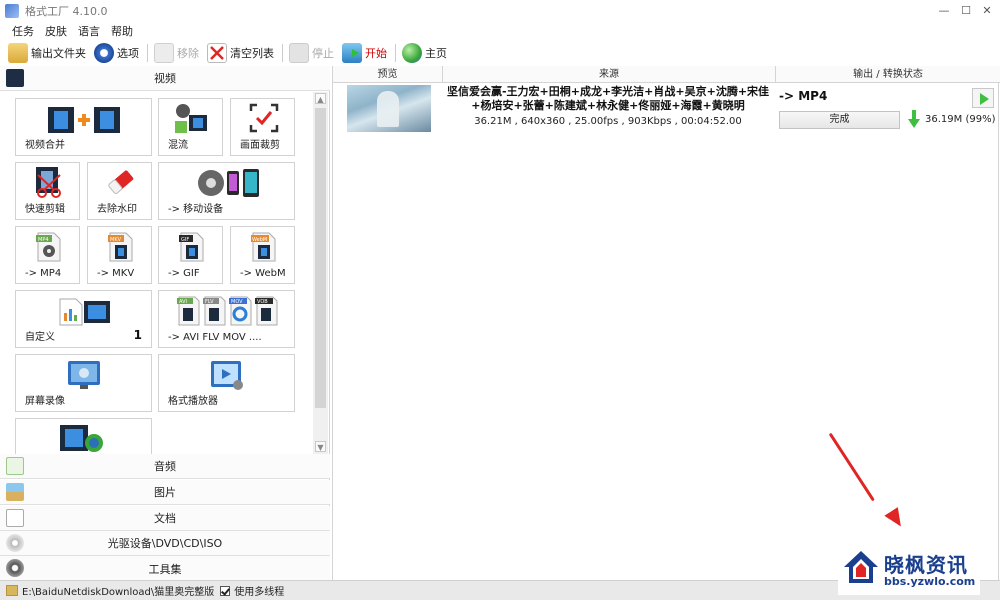 Image resolution: width=1000 pixels, height=600 pixels. I want to click on gif-file-icon: GIF, so click(191, 247).